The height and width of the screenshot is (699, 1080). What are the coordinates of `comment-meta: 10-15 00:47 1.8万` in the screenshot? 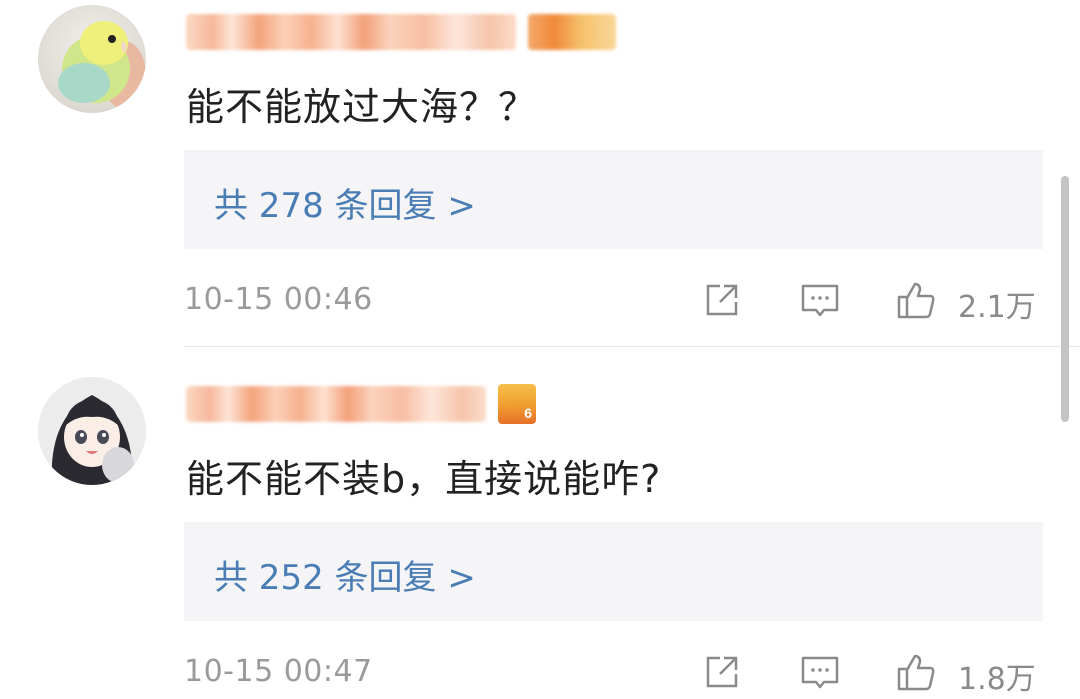 It's located at (614, 674).